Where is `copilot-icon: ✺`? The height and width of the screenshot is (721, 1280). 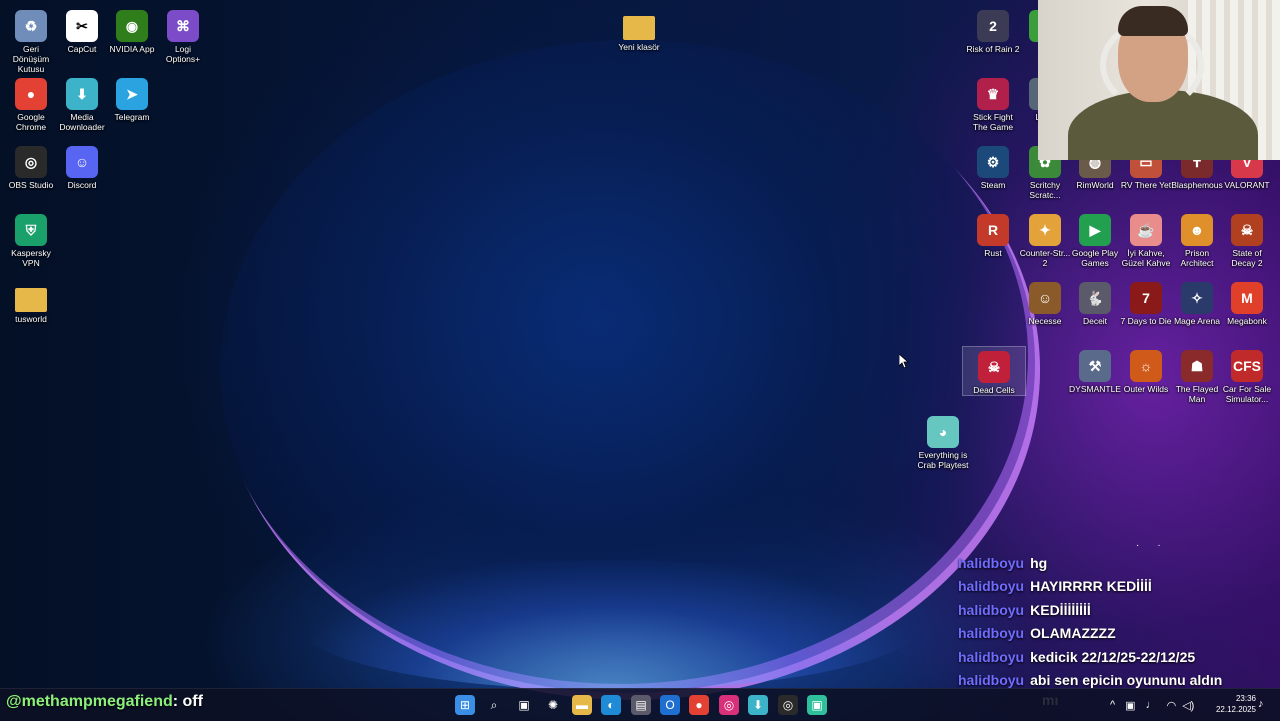 copilot-icon: ✺ is located at coordinates (553, 705).